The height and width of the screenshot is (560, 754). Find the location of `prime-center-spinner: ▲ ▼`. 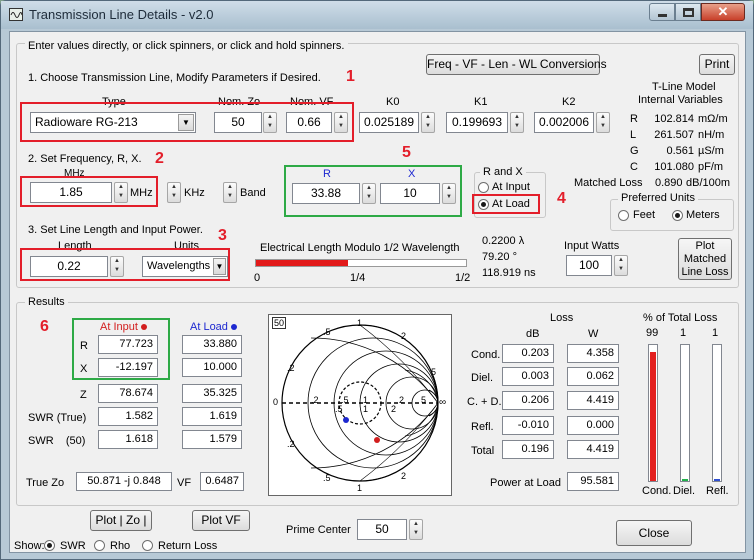

prime-center-spinner: ▲ ▼ is located at coordinates (416, 529).